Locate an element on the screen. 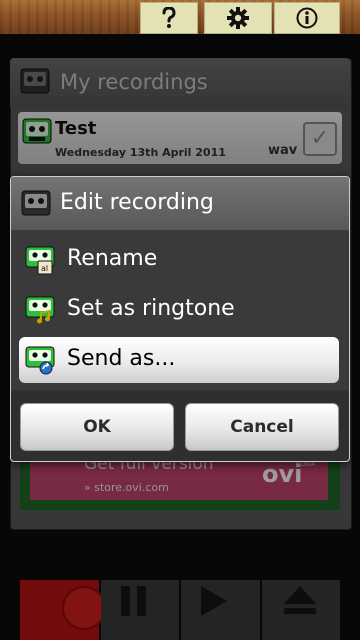 Image resolution: width=360 pixels, height=640 pixels. menu-item-label: Set as ringtone is located at coordinates (151, 308).